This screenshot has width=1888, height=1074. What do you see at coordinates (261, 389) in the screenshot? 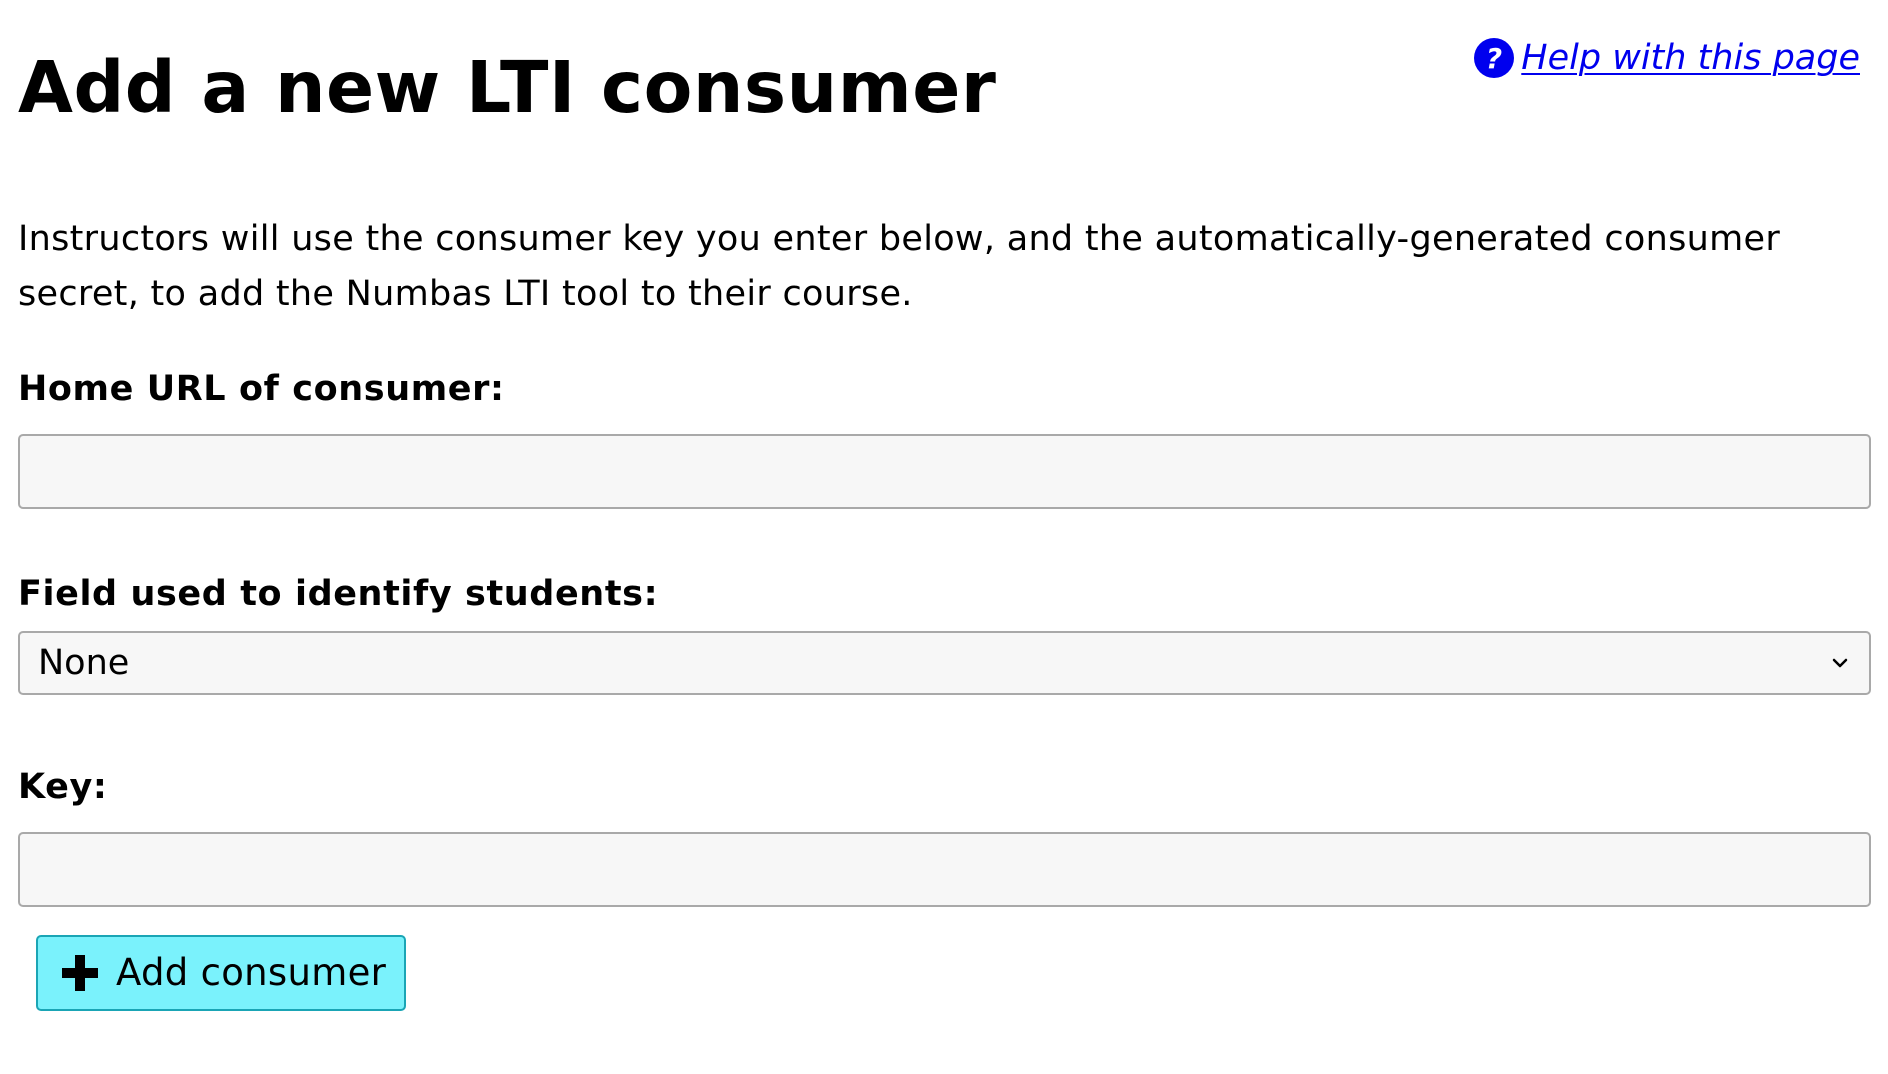
I see `home-url-label: Home URL of consumer:` at bounding box center [261, 389].